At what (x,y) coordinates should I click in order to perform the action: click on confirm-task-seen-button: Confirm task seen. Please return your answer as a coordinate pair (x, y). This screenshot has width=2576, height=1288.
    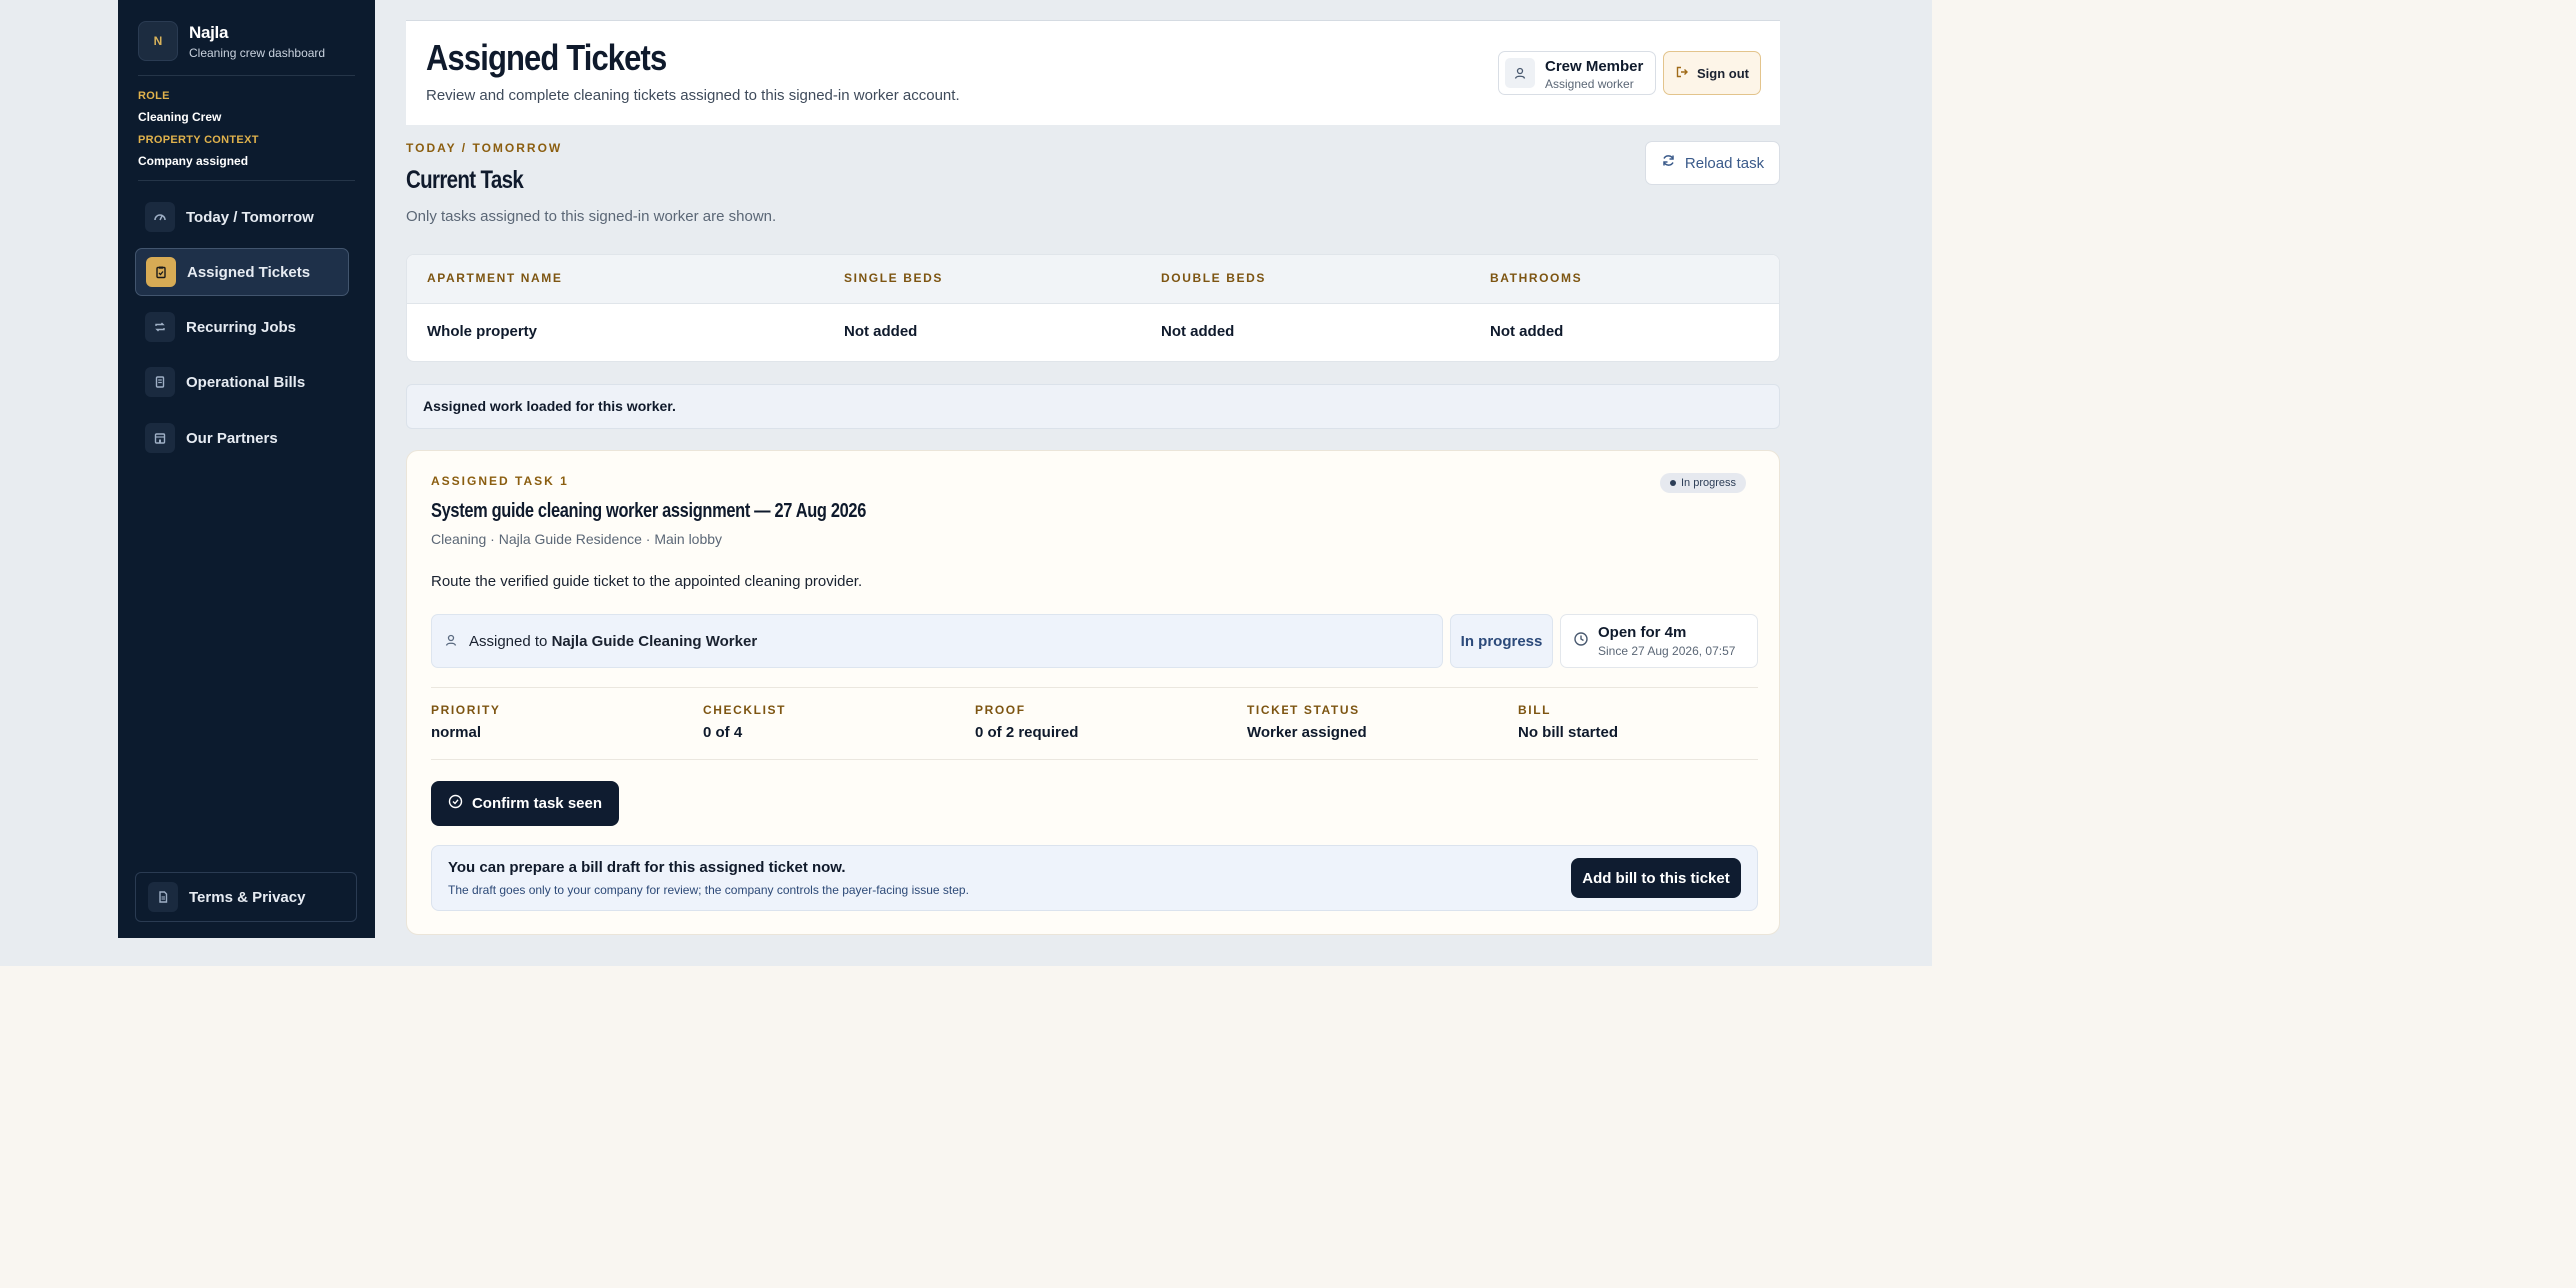
    Looking at the image, I should click on (525, 803).